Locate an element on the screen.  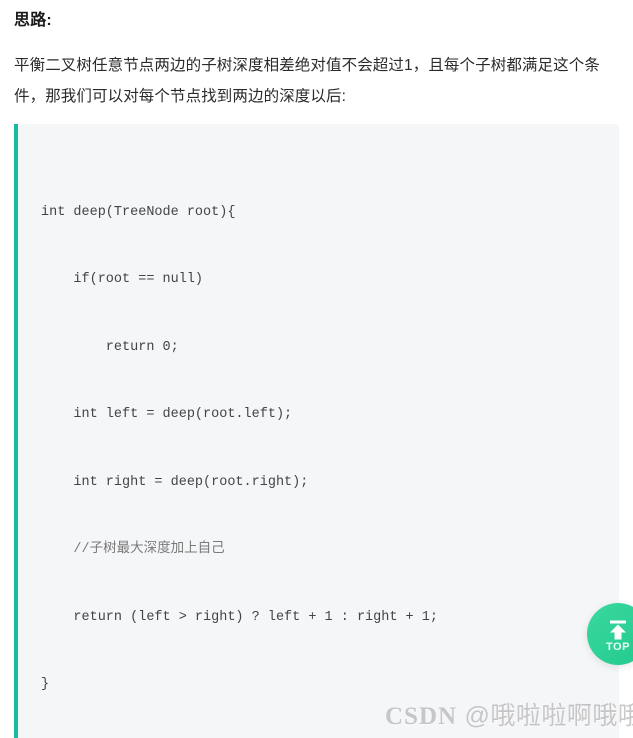
code-line: int right = deep(root.right); is located at coordinates (175, 482).